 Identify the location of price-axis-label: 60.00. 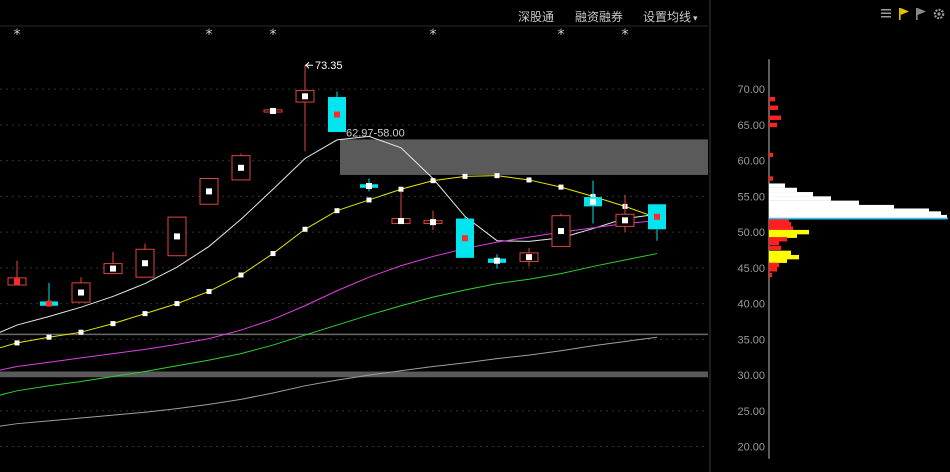
(751, 162).